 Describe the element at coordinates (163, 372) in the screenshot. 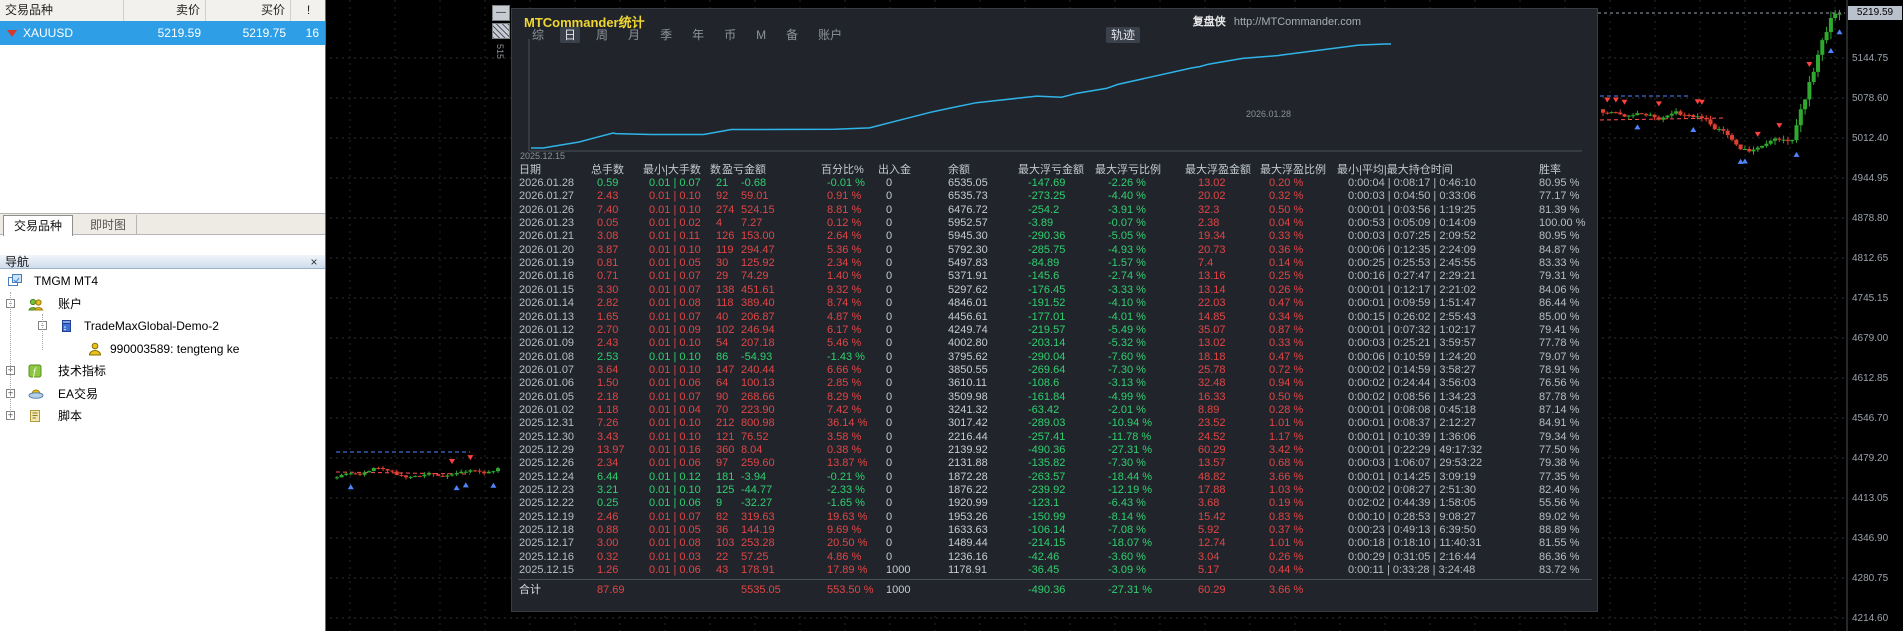

I see `sidebar-item-4: + f 技术指标` at that location.